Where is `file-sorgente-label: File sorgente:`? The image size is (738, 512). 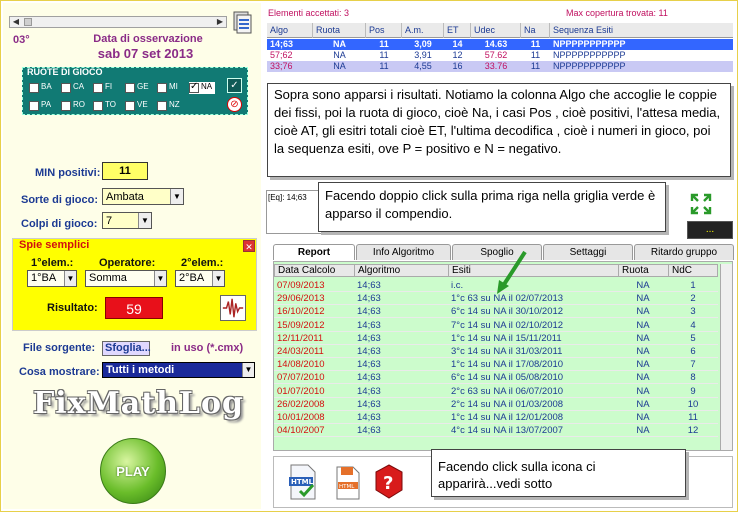
file-sorgente-label: File sorgente: is located at coordinates (59, 348).